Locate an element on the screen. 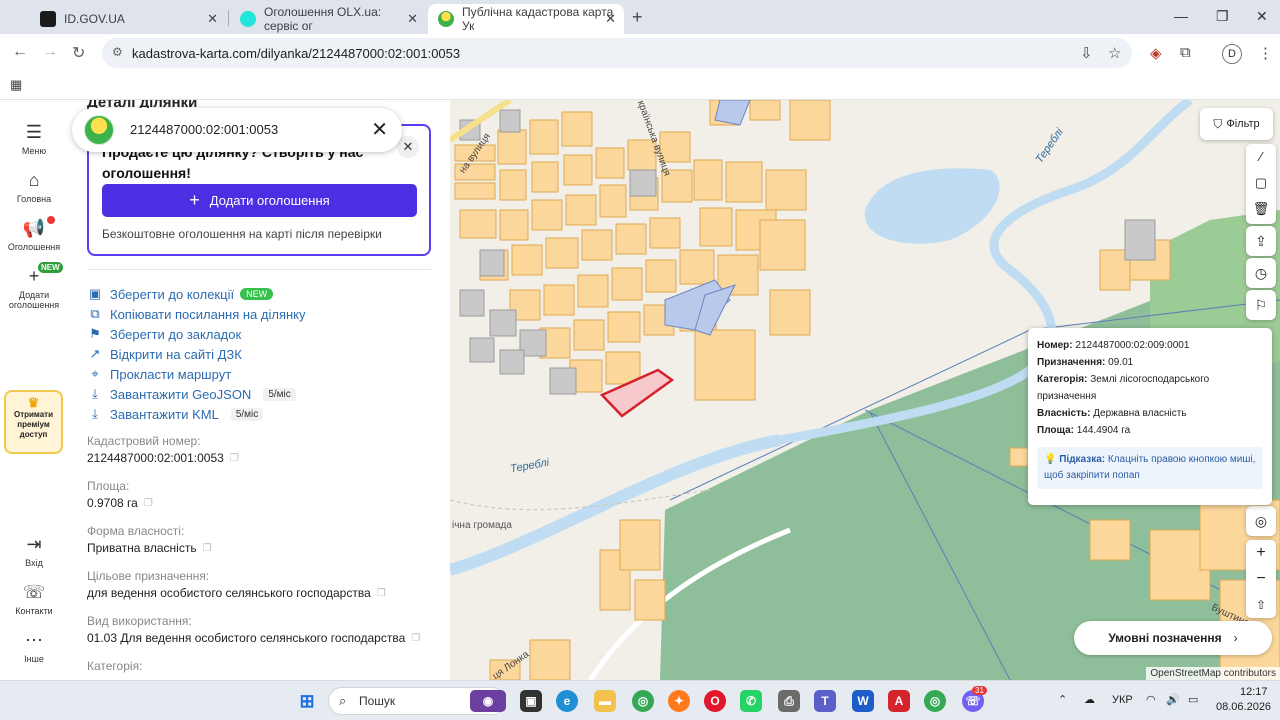 Image resolution: width=1280 pixels, height=720 pixels. close-icon: ✕ is located at coordinates (379, 129).